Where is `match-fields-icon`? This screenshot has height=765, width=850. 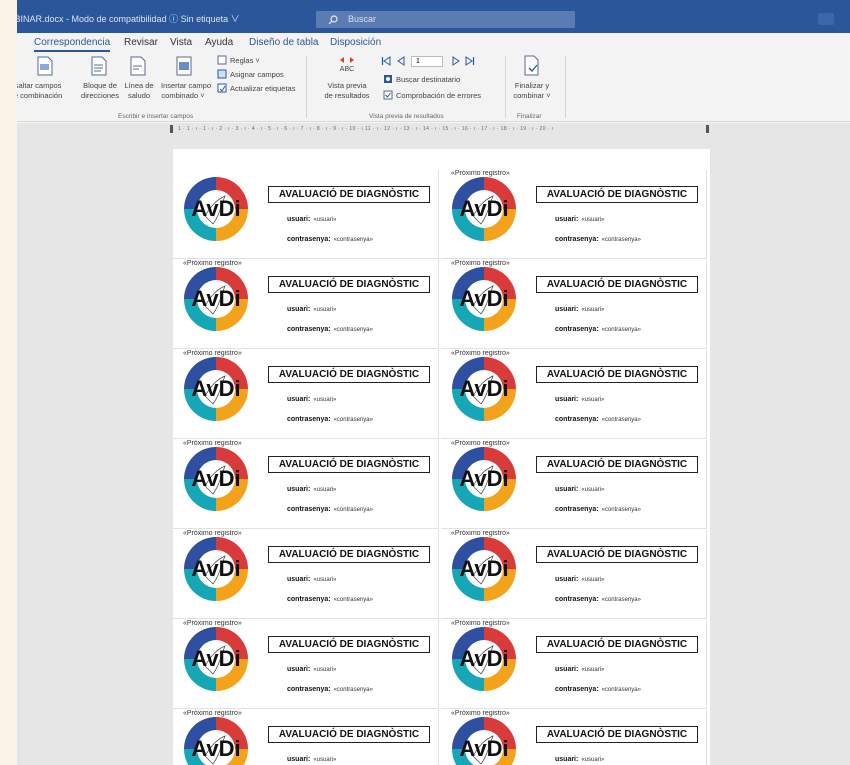
match-fields-icon is located at coordinates (222, 74).